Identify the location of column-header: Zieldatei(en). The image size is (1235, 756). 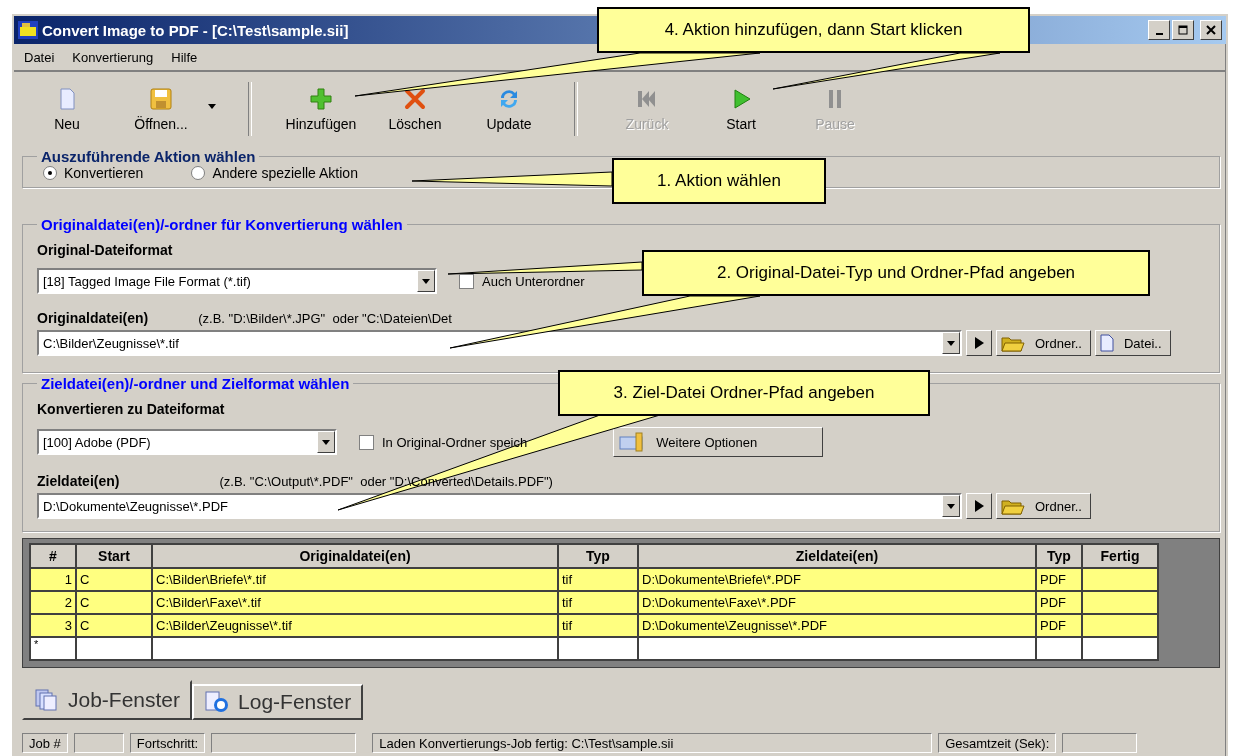
(837, 556).